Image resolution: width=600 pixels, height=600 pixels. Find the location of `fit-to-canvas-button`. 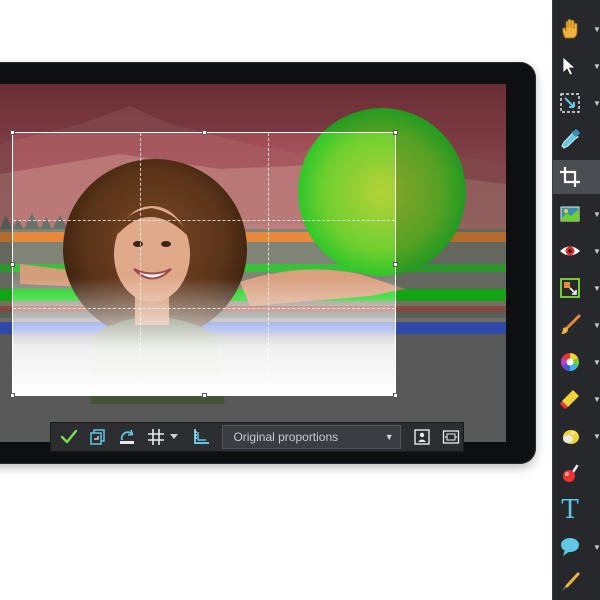

fit-to-canvas-button is located at coordinates (451, 437).